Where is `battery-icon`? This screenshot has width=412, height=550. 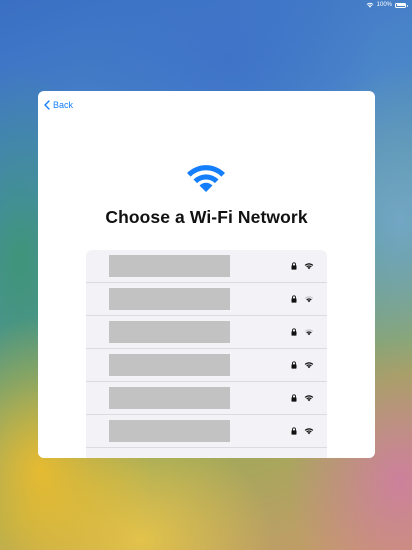
battery-icon is located at coordinates (401, 5).